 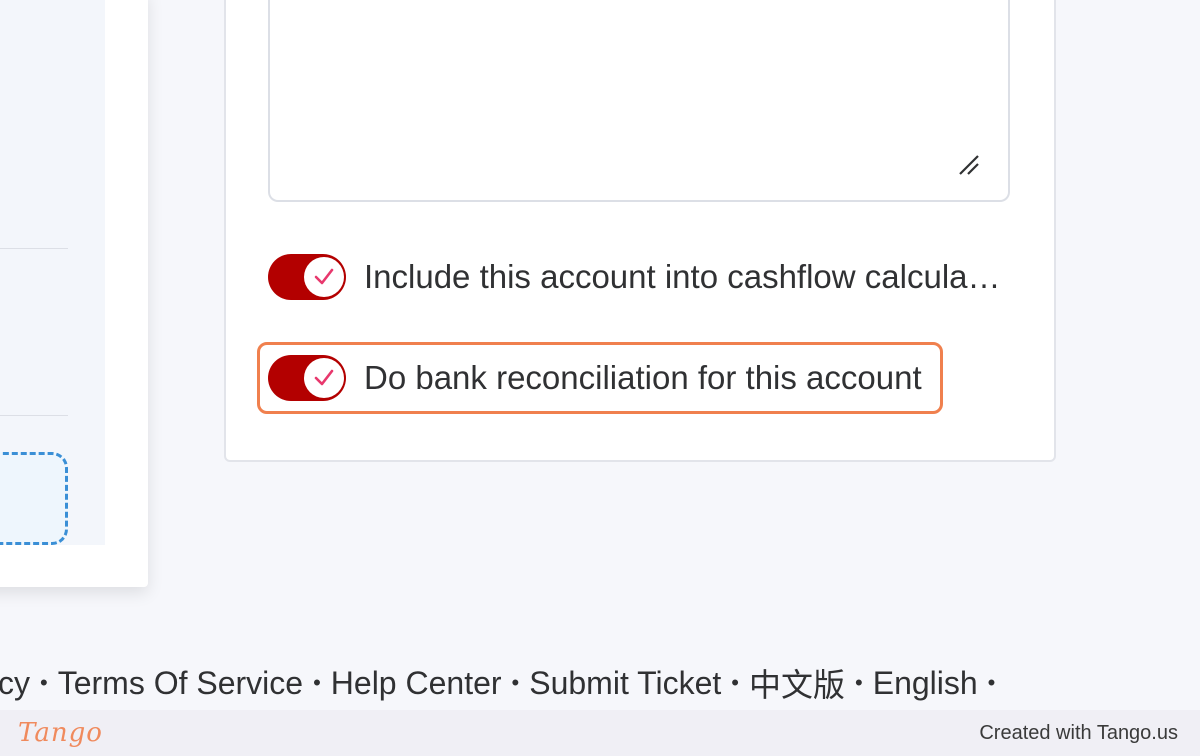 I want to click on upload-dropzone, so click(x=34, y=498).